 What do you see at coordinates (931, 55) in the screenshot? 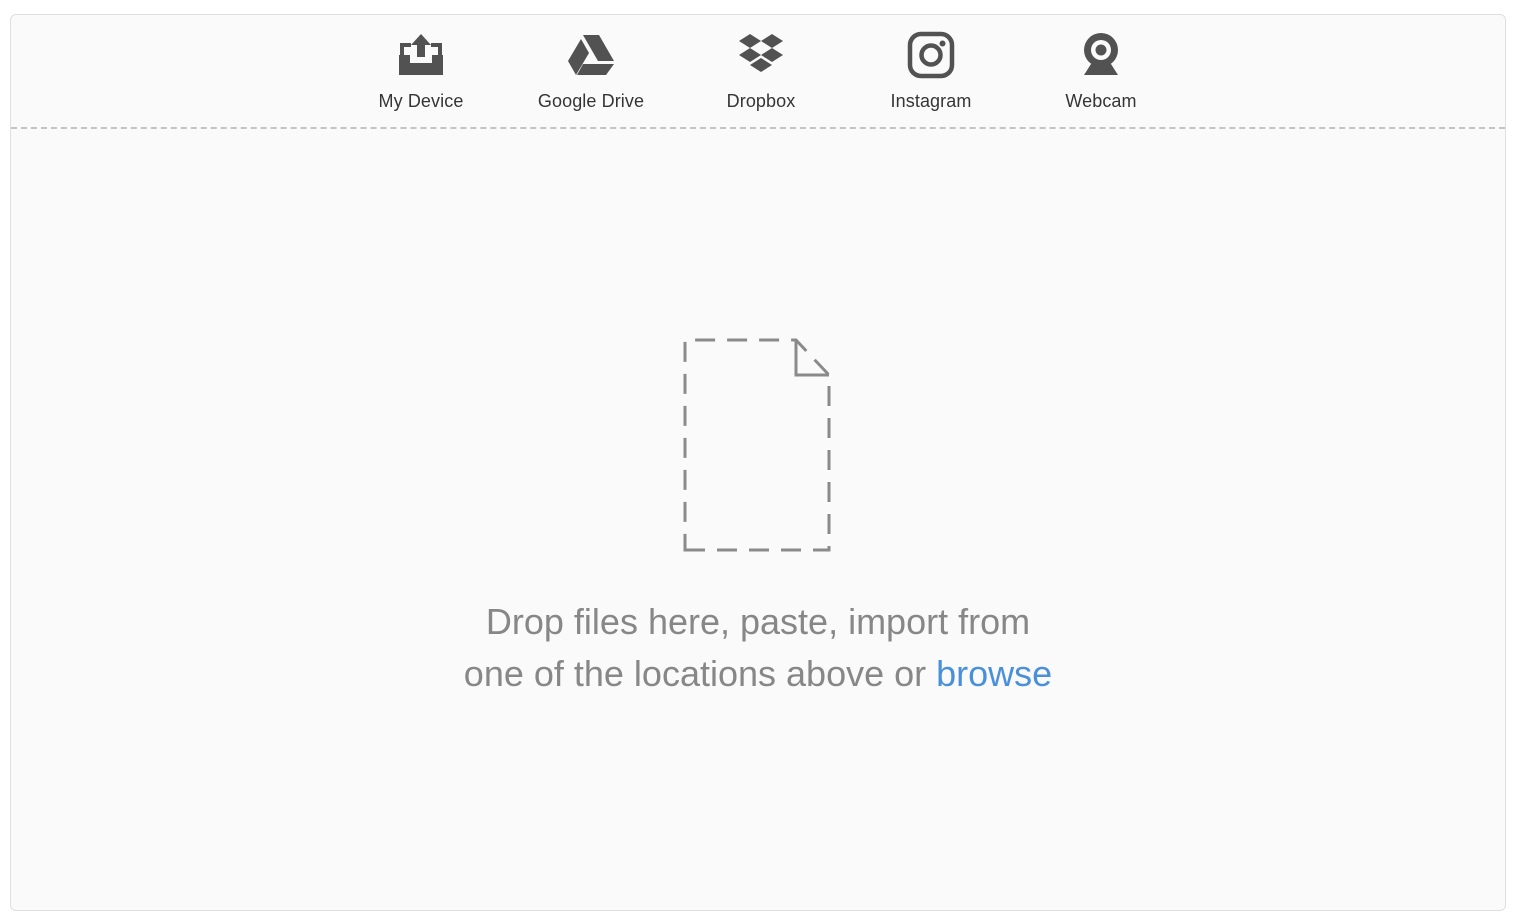
I see `instagram-icon` at bounding box center [931, 55].